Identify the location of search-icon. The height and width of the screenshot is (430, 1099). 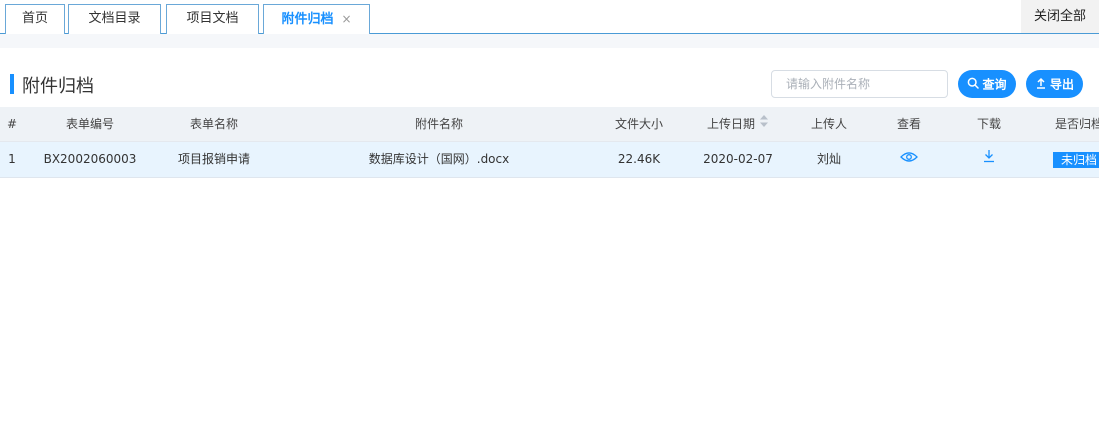
(973, 85).